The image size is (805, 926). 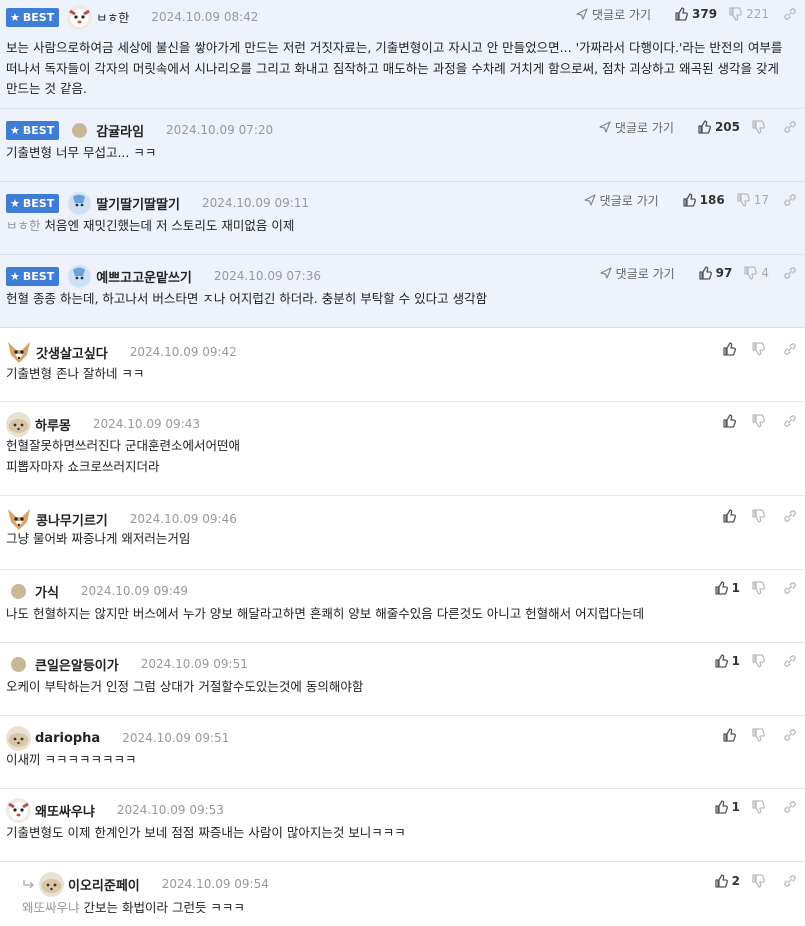 I want to click on comment-body: 처음엔 재밋긴했는데 저 스토리도 재미없음 이제, so click(x=169, y=225).